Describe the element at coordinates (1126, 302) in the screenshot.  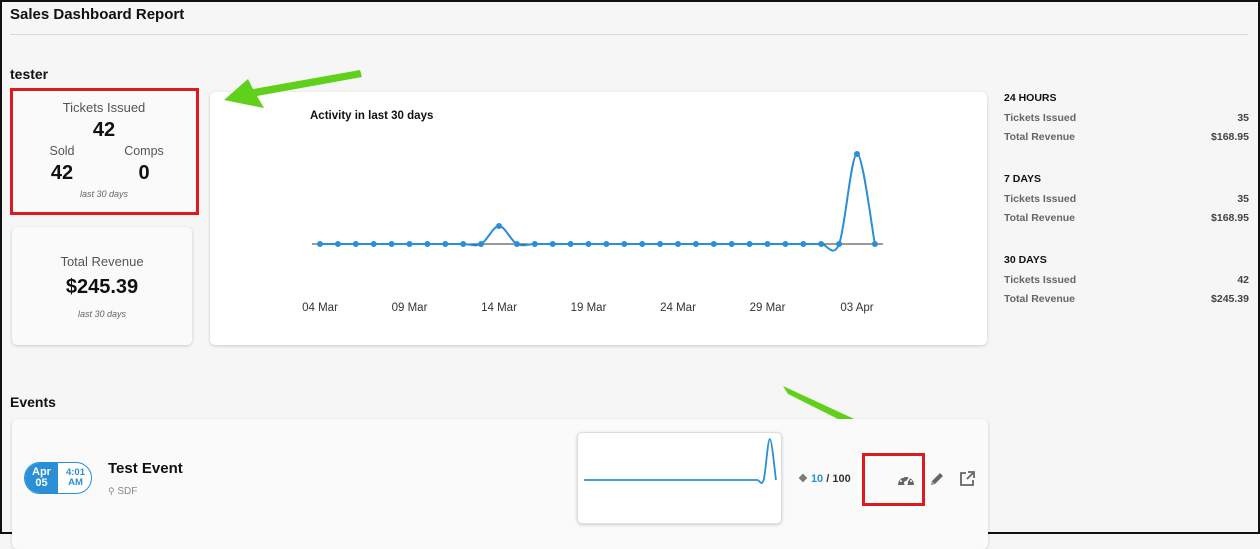
I see `summary-row: Total Revenue $245.39` at that location.